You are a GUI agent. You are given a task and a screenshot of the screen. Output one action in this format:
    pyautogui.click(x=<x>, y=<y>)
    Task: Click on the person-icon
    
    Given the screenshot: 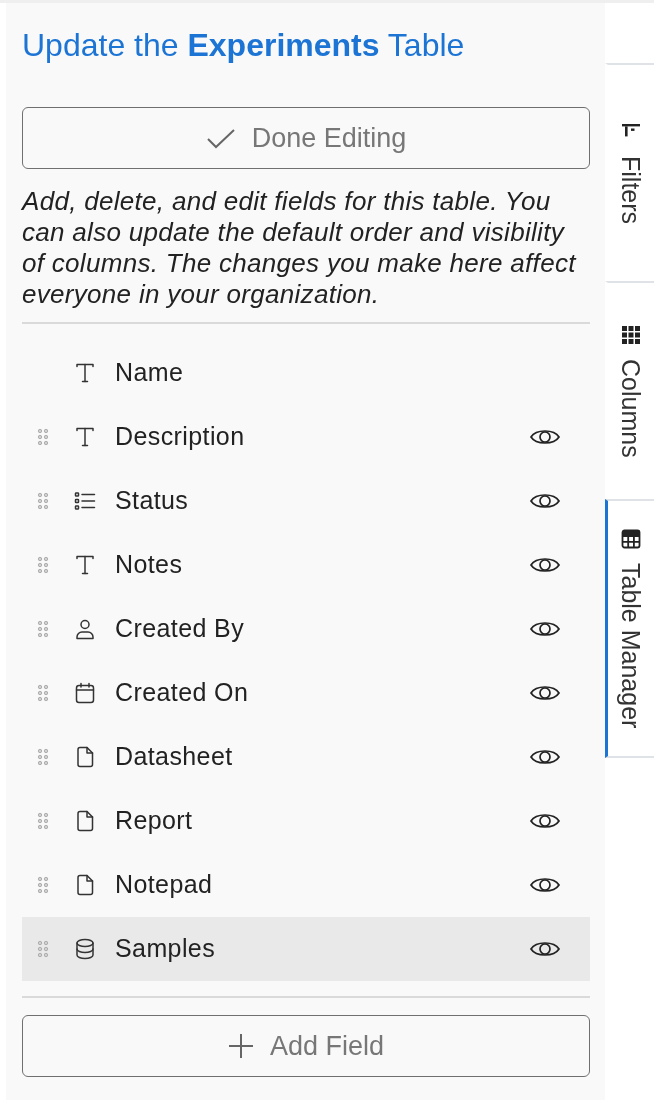 What is the action you would take?
    pyautogui.click(x=85, y=629)
    